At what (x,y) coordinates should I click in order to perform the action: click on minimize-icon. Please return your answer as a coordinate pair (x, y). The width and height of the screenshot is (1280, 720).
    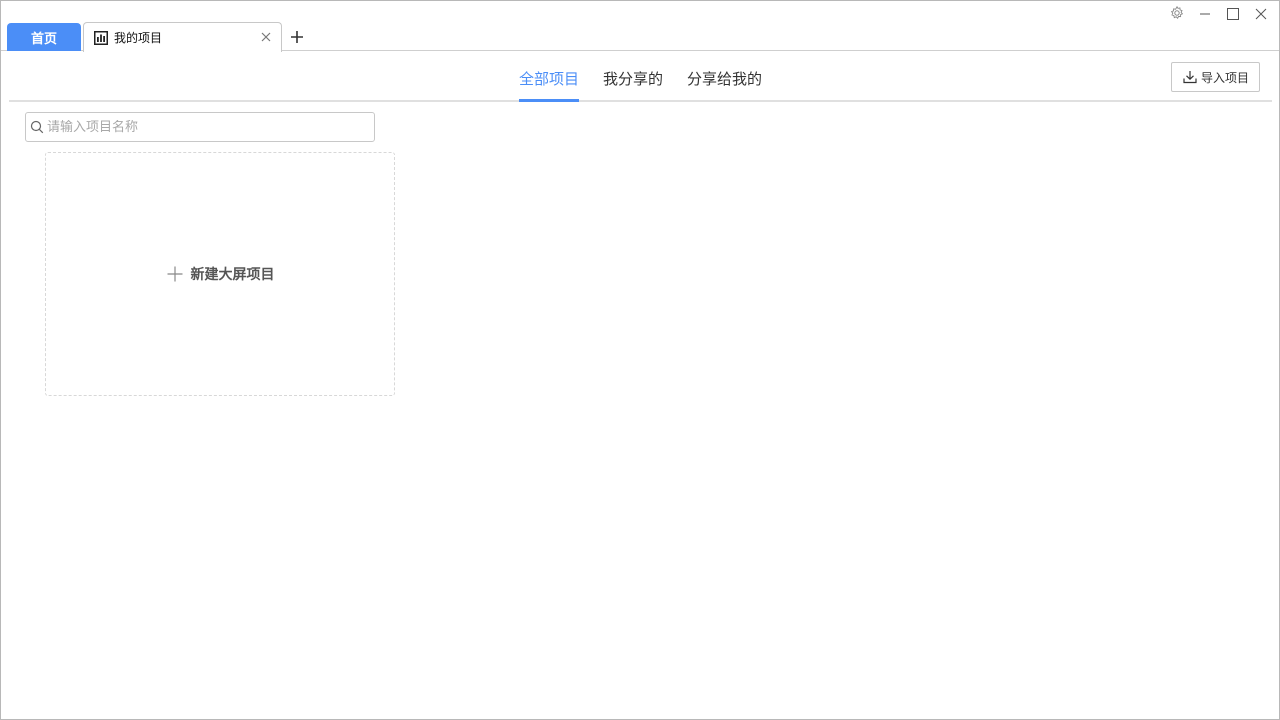
    Looking at the image, I should click on (1205, 14).